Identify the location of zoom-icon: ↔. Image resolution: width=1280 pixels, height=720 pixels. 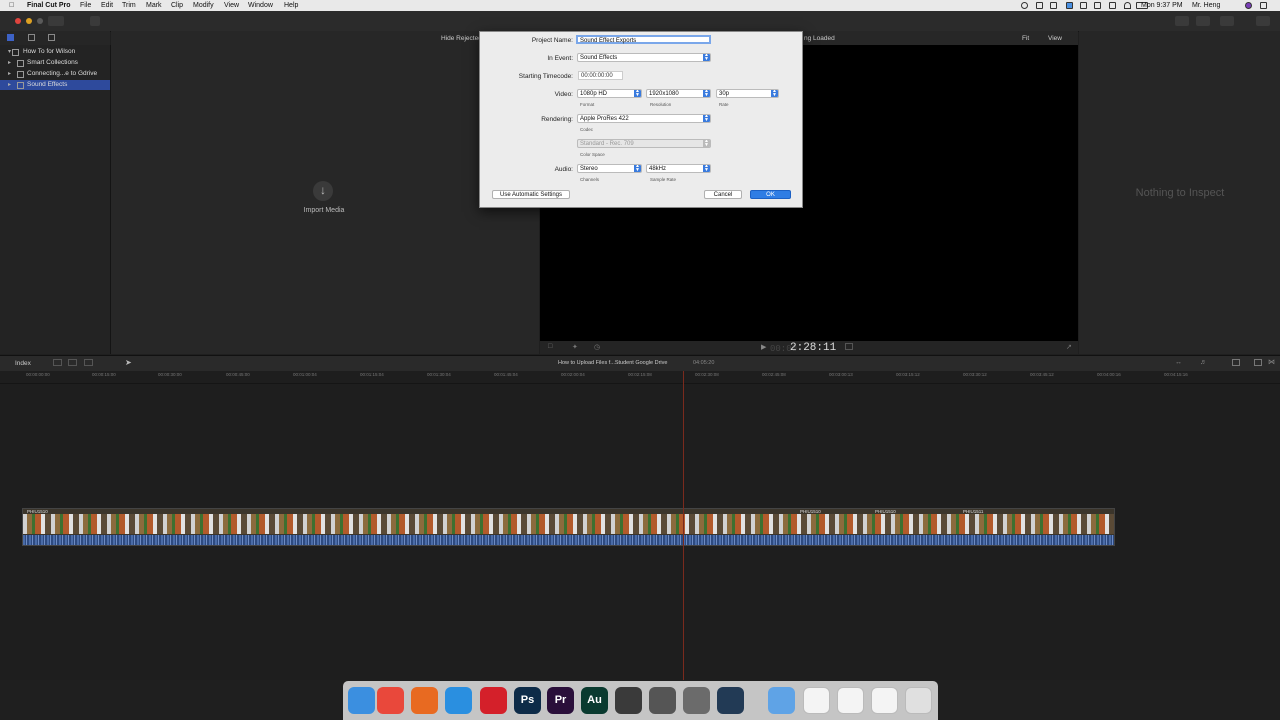
(1178, 362).